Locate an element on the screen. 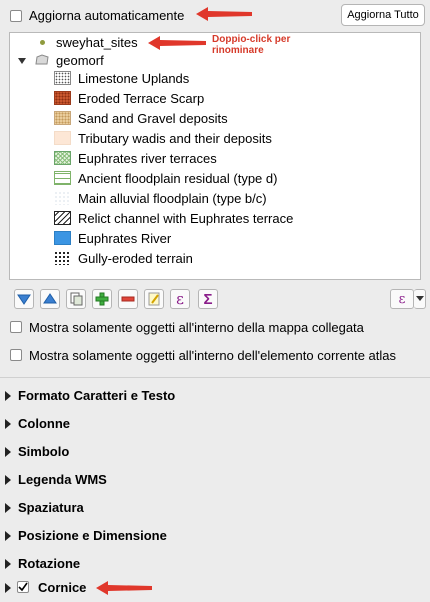  expression-dropdown-button: ε is located at coordinates (402, 299).